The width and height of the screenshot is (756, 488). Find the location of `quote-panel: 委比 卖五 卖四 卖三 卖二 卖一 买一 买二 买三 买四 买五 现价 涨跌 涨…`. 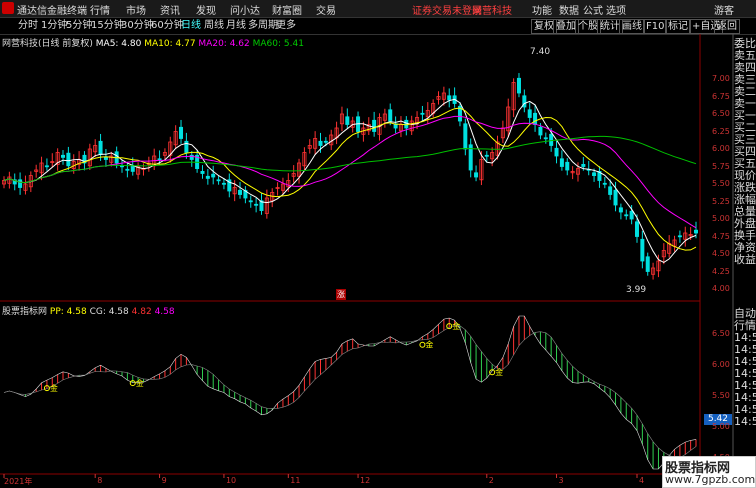

quote-panel: 委比 卖五 卖四 卖三 卖二 卖一 买一 买二 买三 买四 买五 现价 涨跌 涨… is located at coordinates (745, 152).